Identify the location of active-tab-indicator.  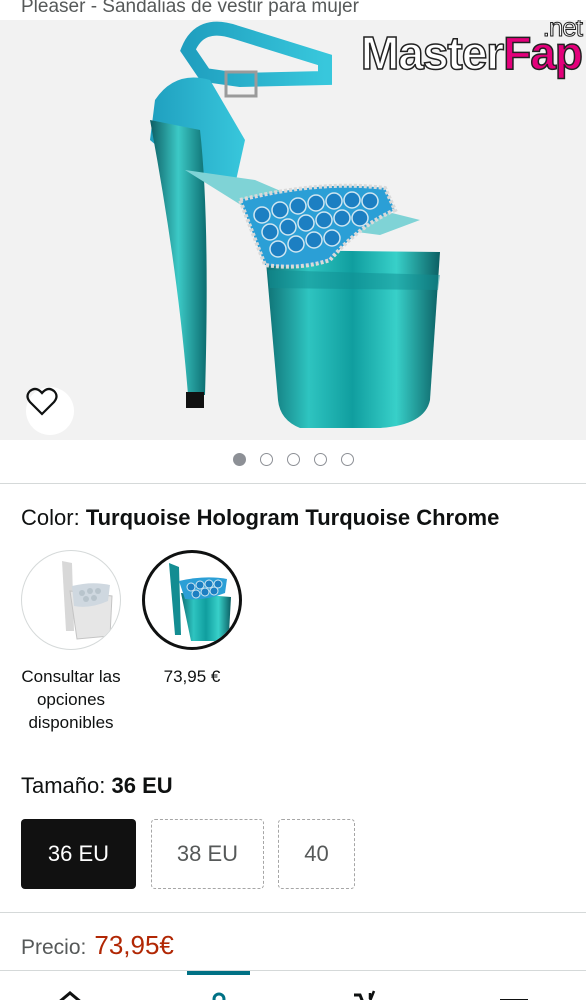
(218, 973).